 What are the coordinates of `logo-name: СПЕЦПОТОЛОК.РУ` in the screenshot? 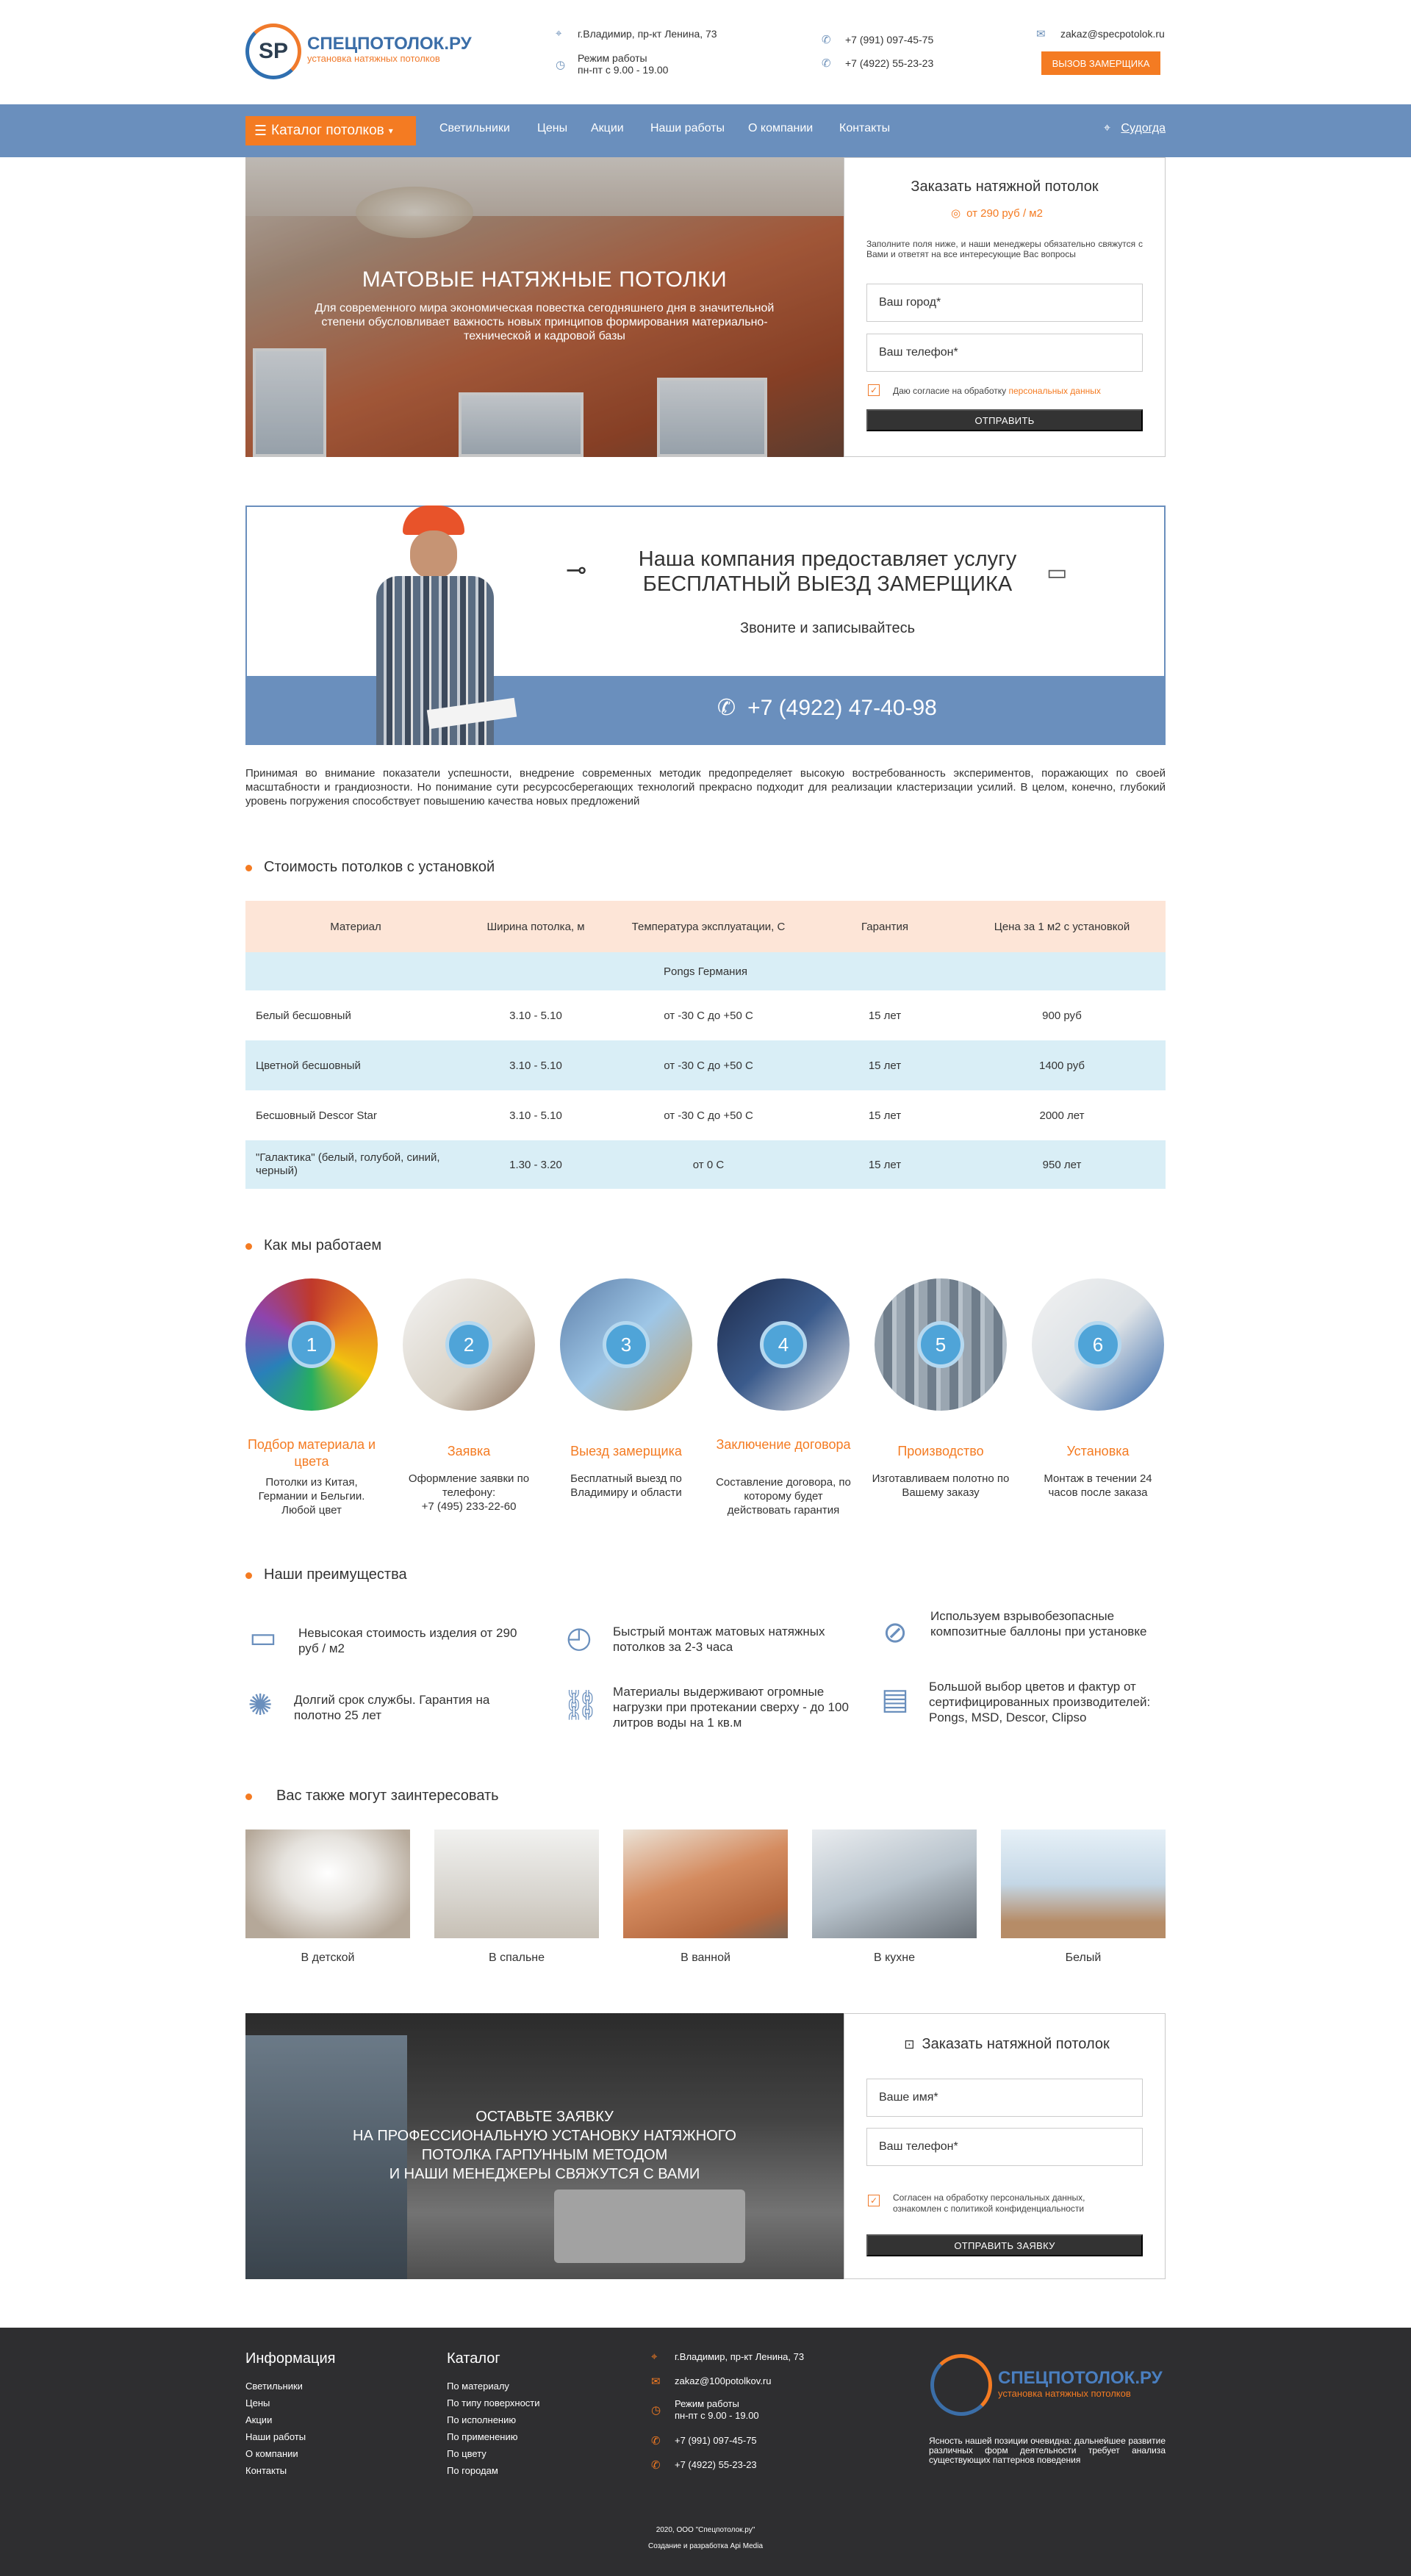 It's located at (390, 44).